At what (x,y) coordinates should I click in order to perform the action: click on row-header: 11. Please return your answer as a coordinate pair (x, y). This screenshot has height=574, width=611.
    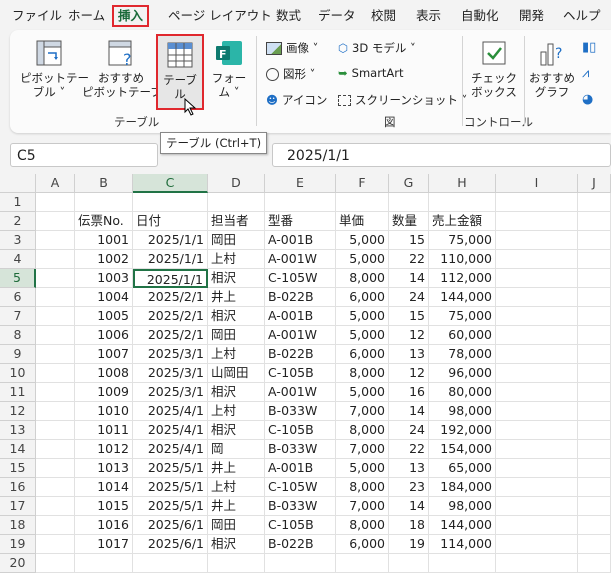
    Looking at the image, I should click on (18, 392).